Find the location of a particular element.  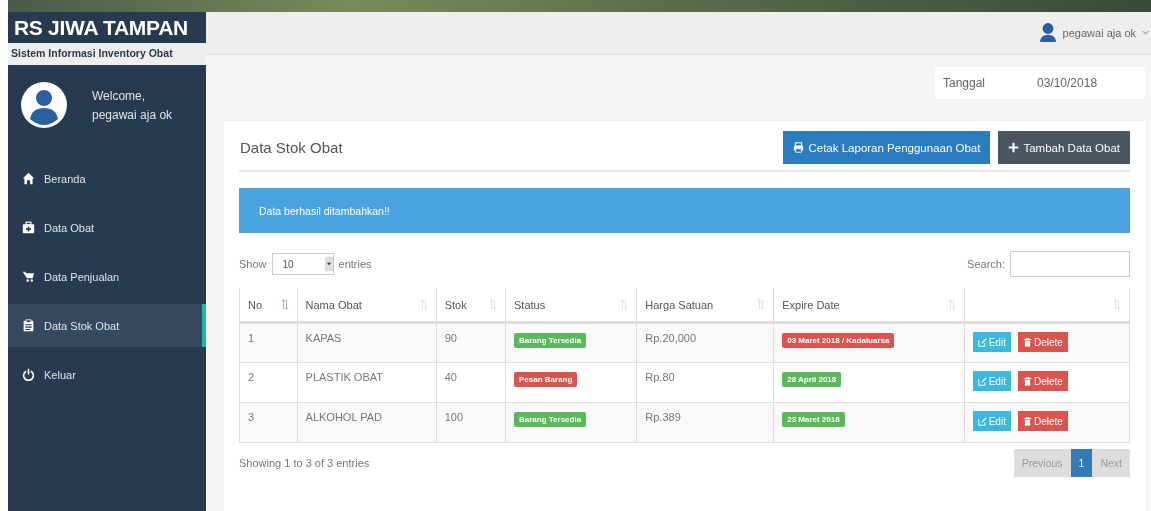

user-menu: pegawai aja ok is located at coordinates (1094, 33).